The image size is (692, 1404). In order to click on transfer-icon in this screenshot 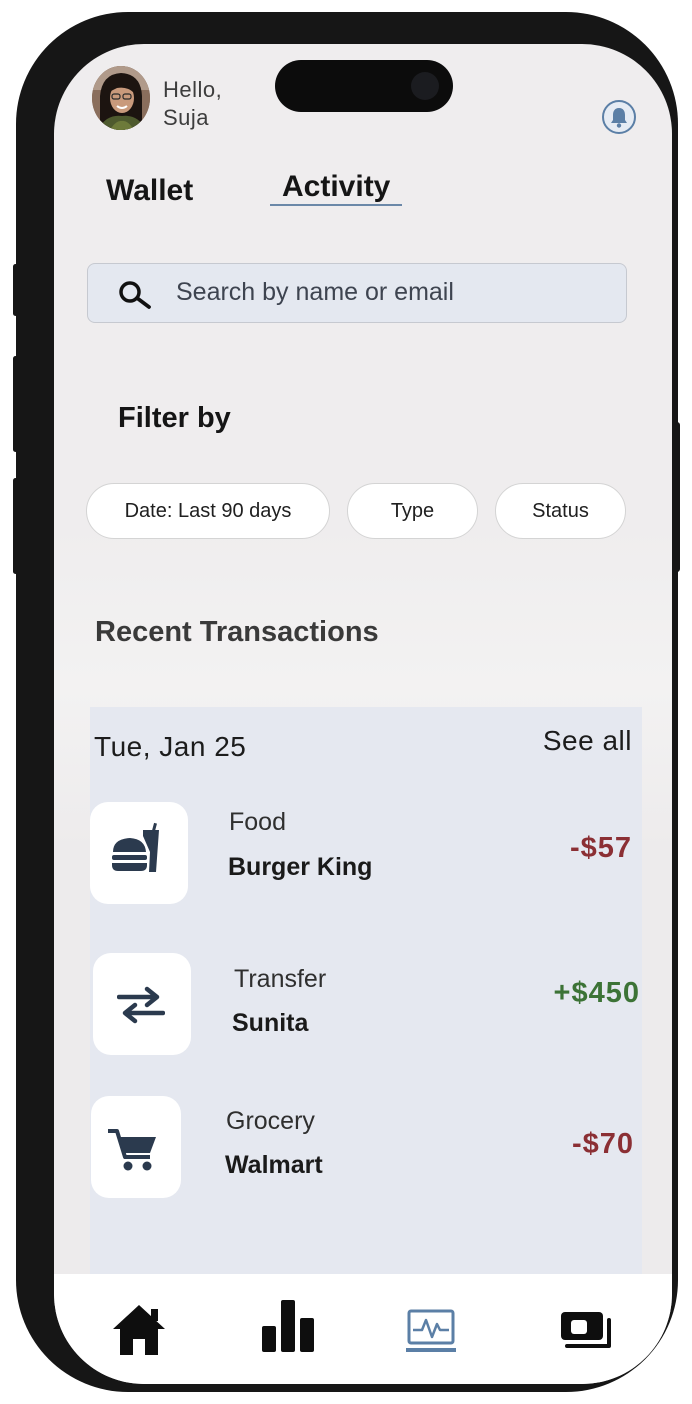, I will do `click(141, 1005)`.